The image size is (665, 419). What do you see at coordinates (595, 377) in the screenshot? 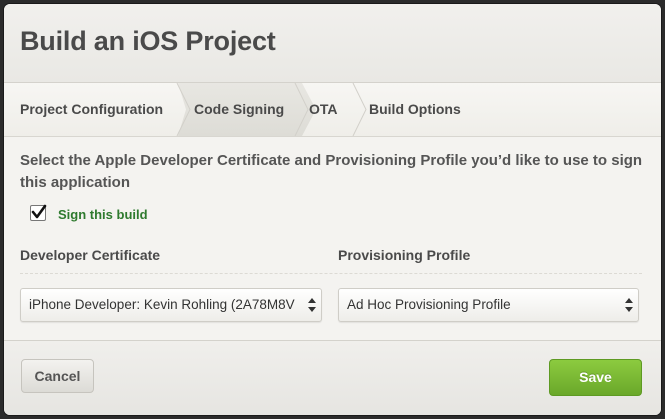
I see `save-button: Save` at bounding box center [595, 377].